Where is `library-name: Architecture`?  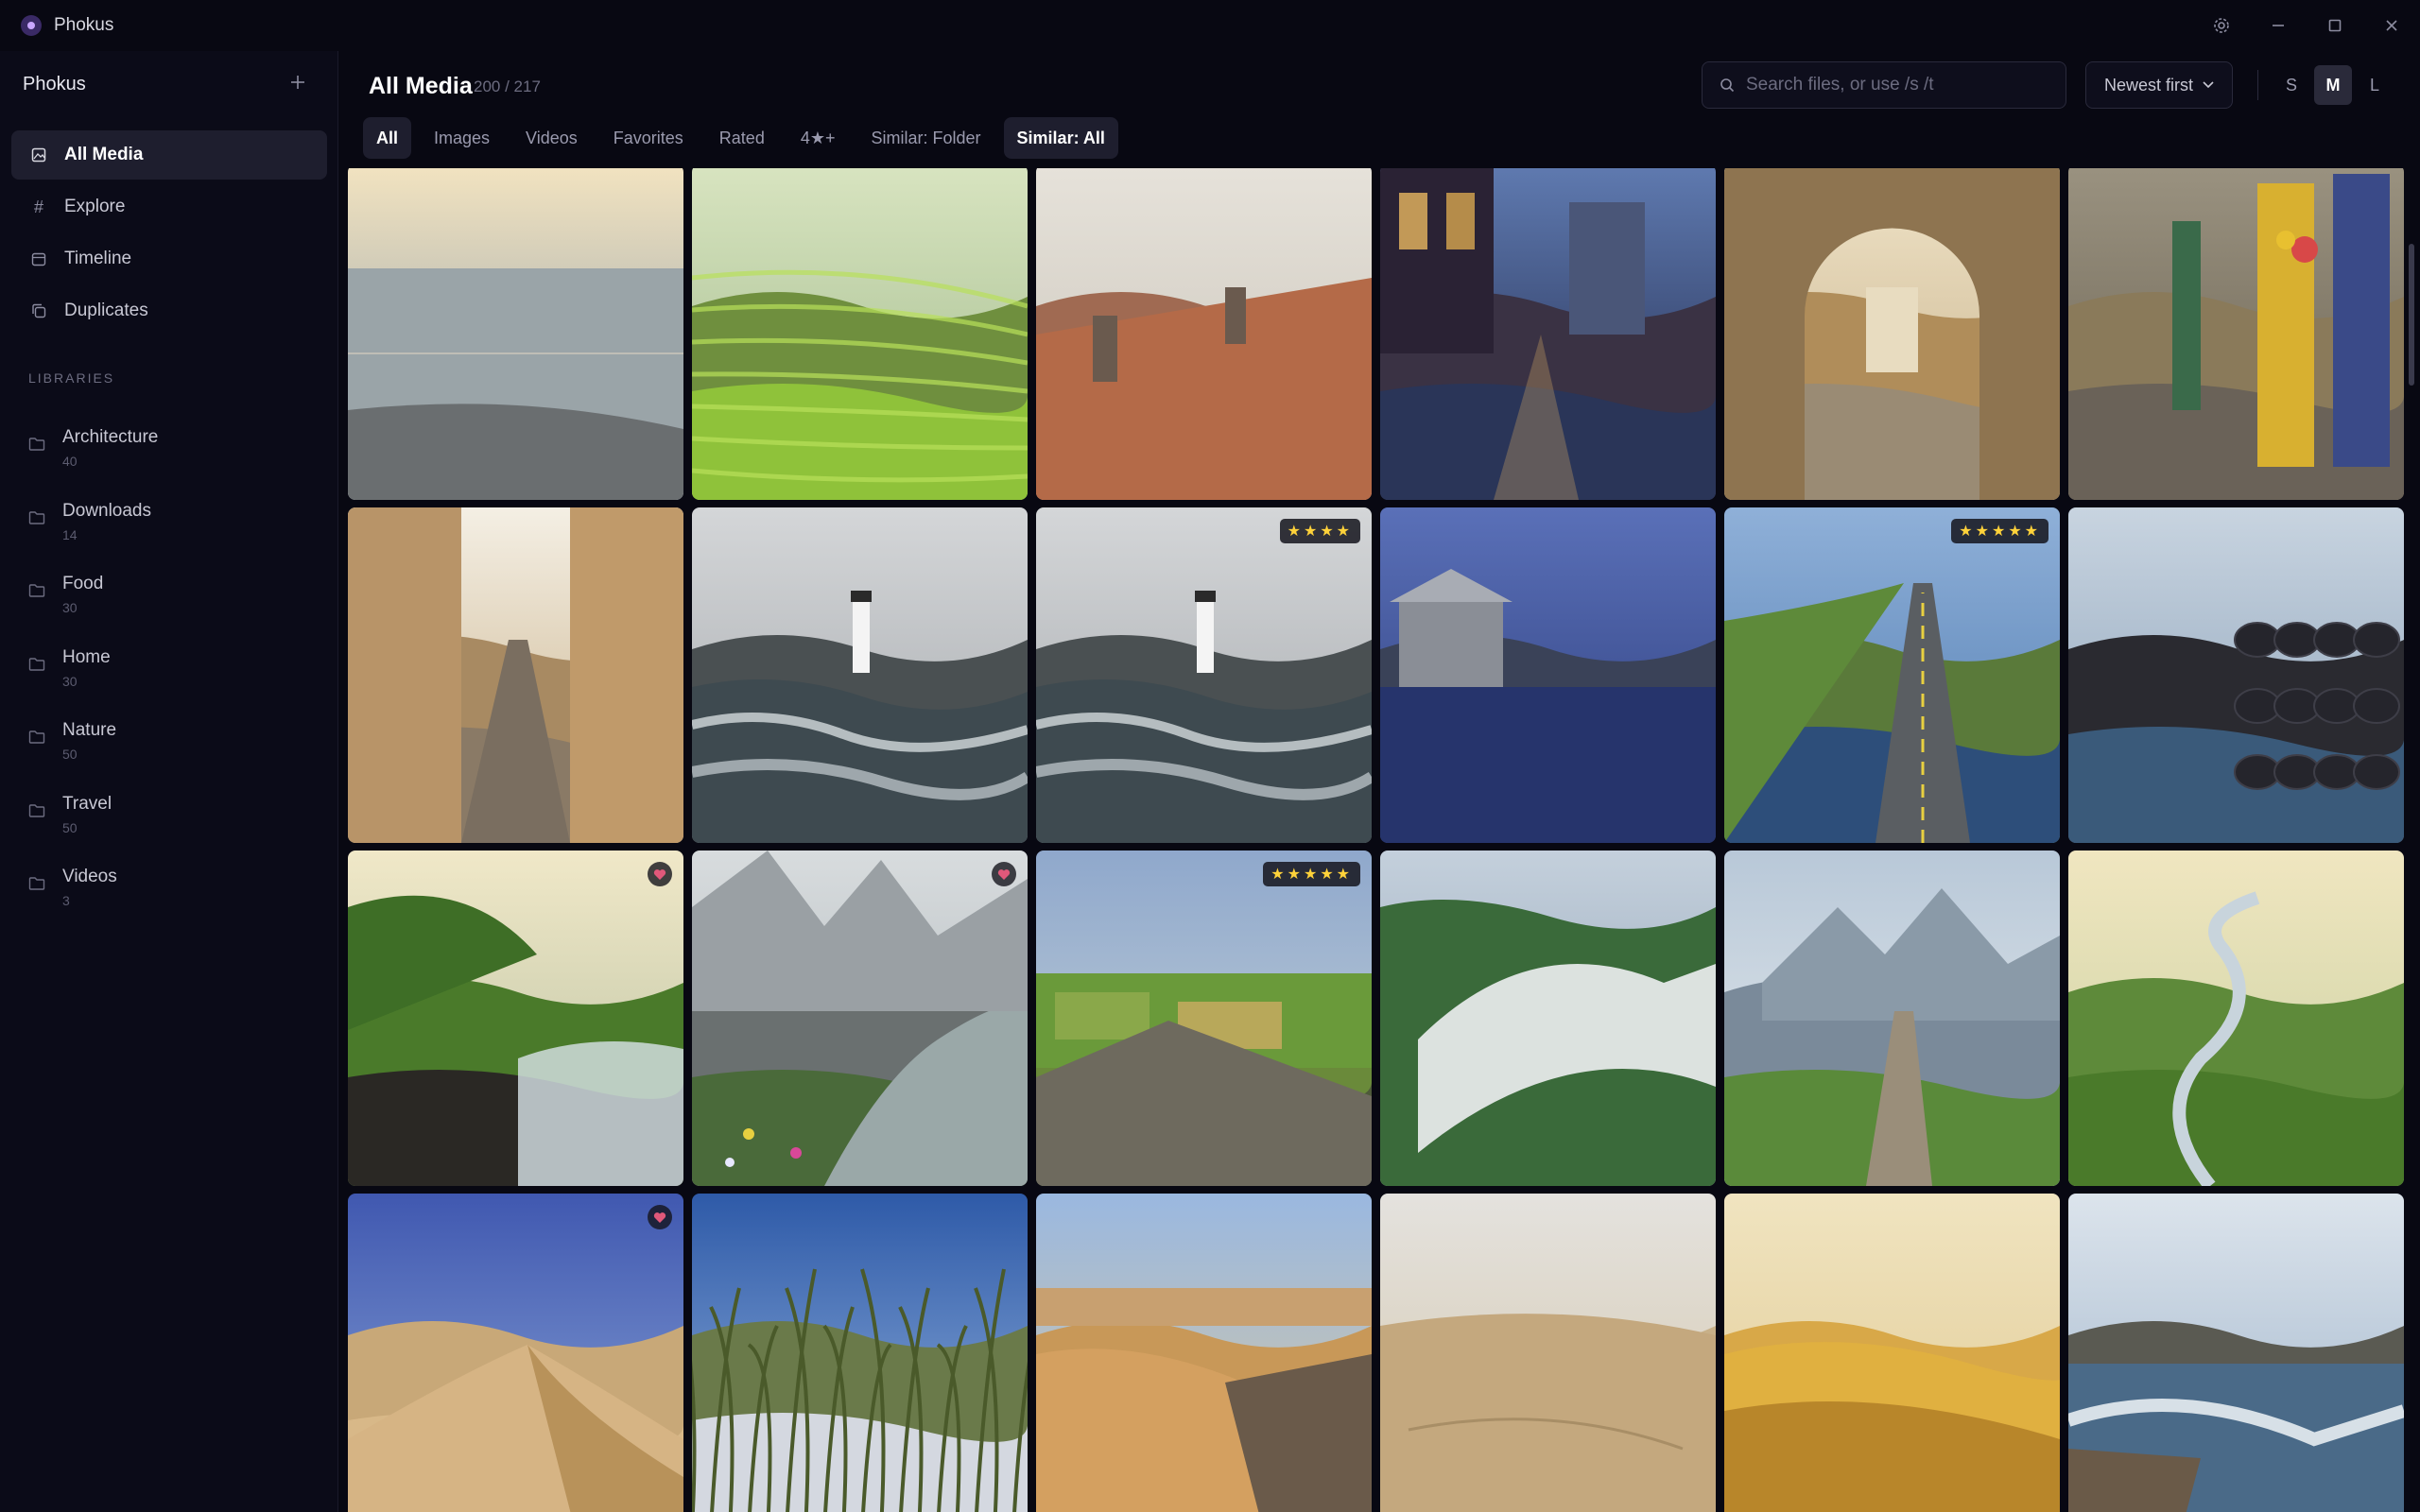 library-name: Architecture is located at coordinates (111, 437).